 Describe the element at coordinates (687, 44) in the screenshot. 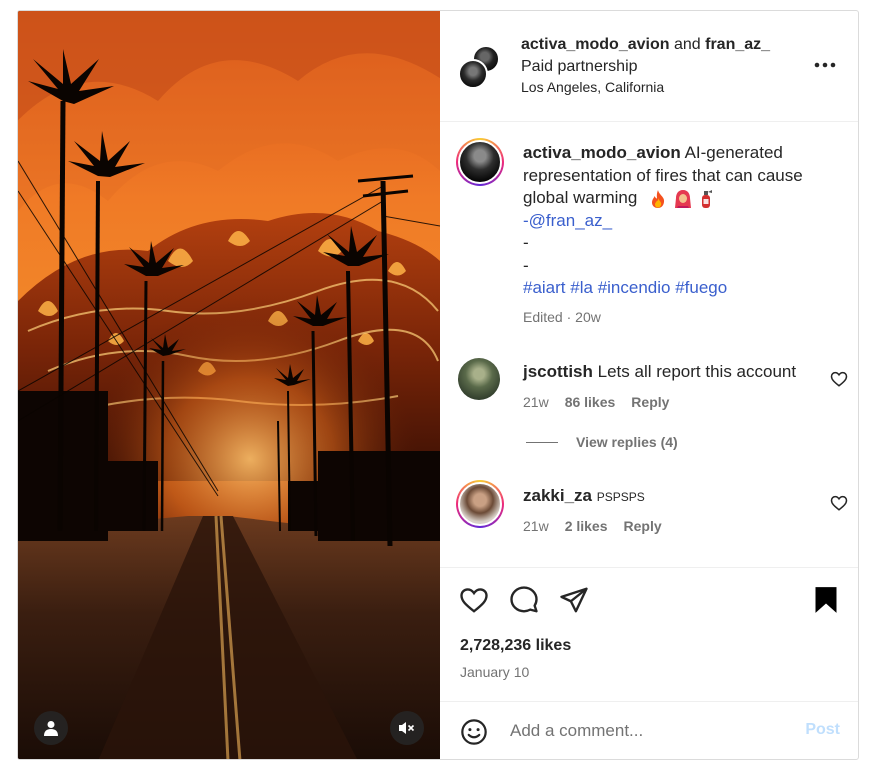

I see `header-and-text: and` at that location.